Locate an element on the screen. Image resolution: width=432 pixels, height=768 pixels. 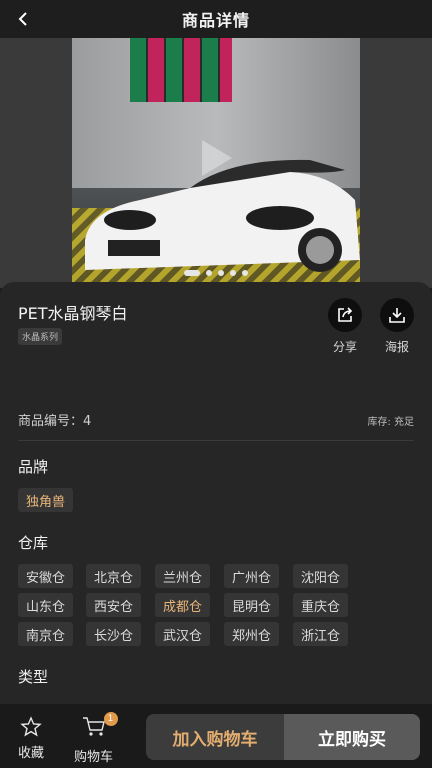
warehouse-option: 郑州仓 is located at coordinates (252, 634).